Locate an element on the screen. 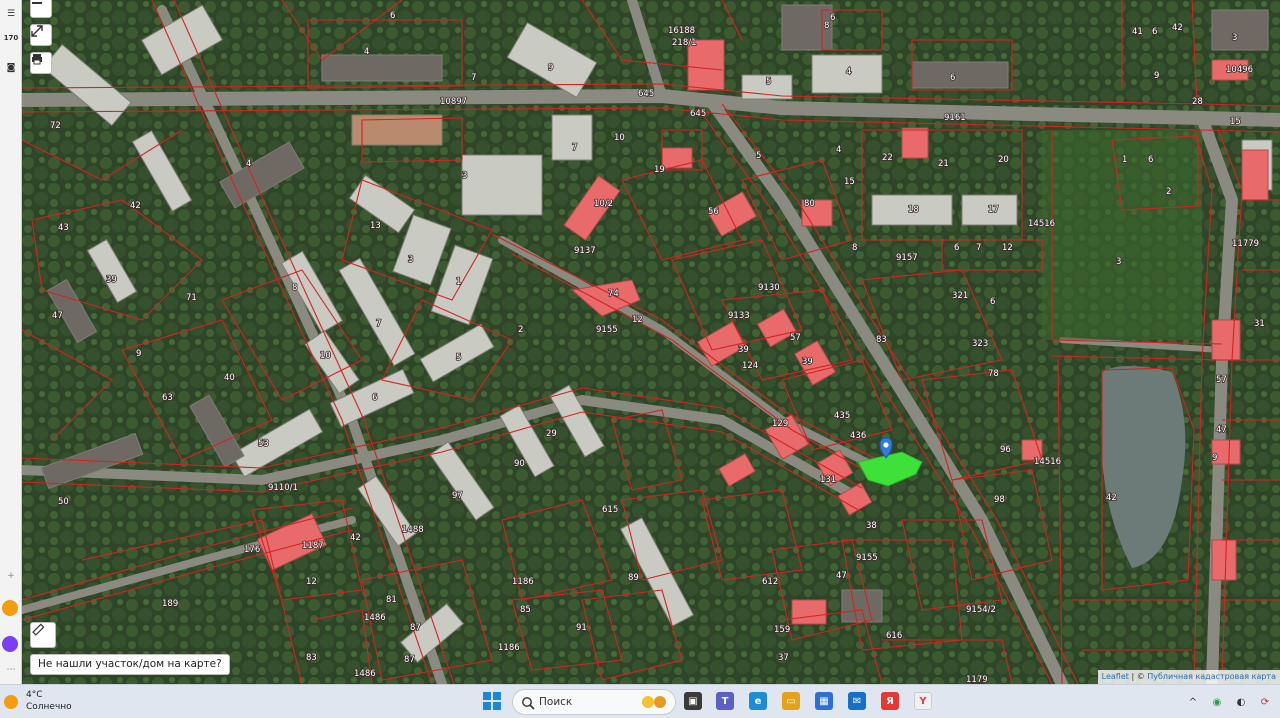 This screenshot has width=1280, height=718. chevron-up-icon: ^ is located at coordinates (1193, 702).